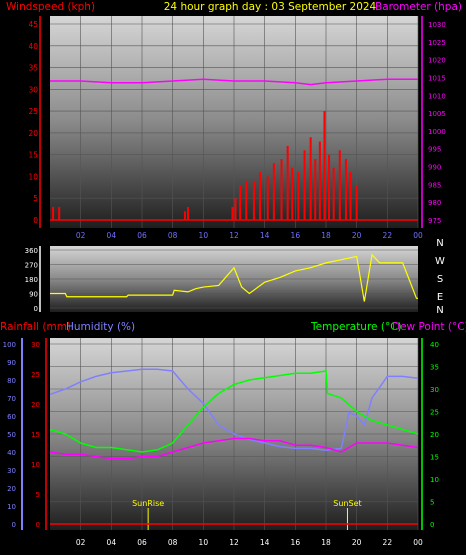 This screenshot has height=555, width=466. Describe the element at coordinates (33, 24) in the screenshot. I see `wind-tick-label: 45` at that location.